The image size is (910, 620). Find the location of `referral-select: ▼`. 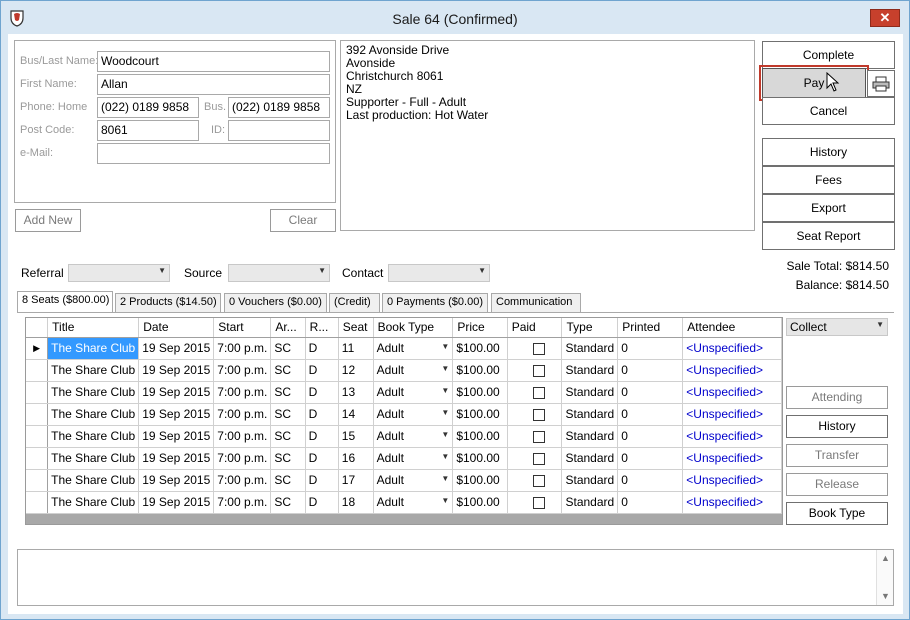

referral-select: ▼ is located at coordinates (119, 273).